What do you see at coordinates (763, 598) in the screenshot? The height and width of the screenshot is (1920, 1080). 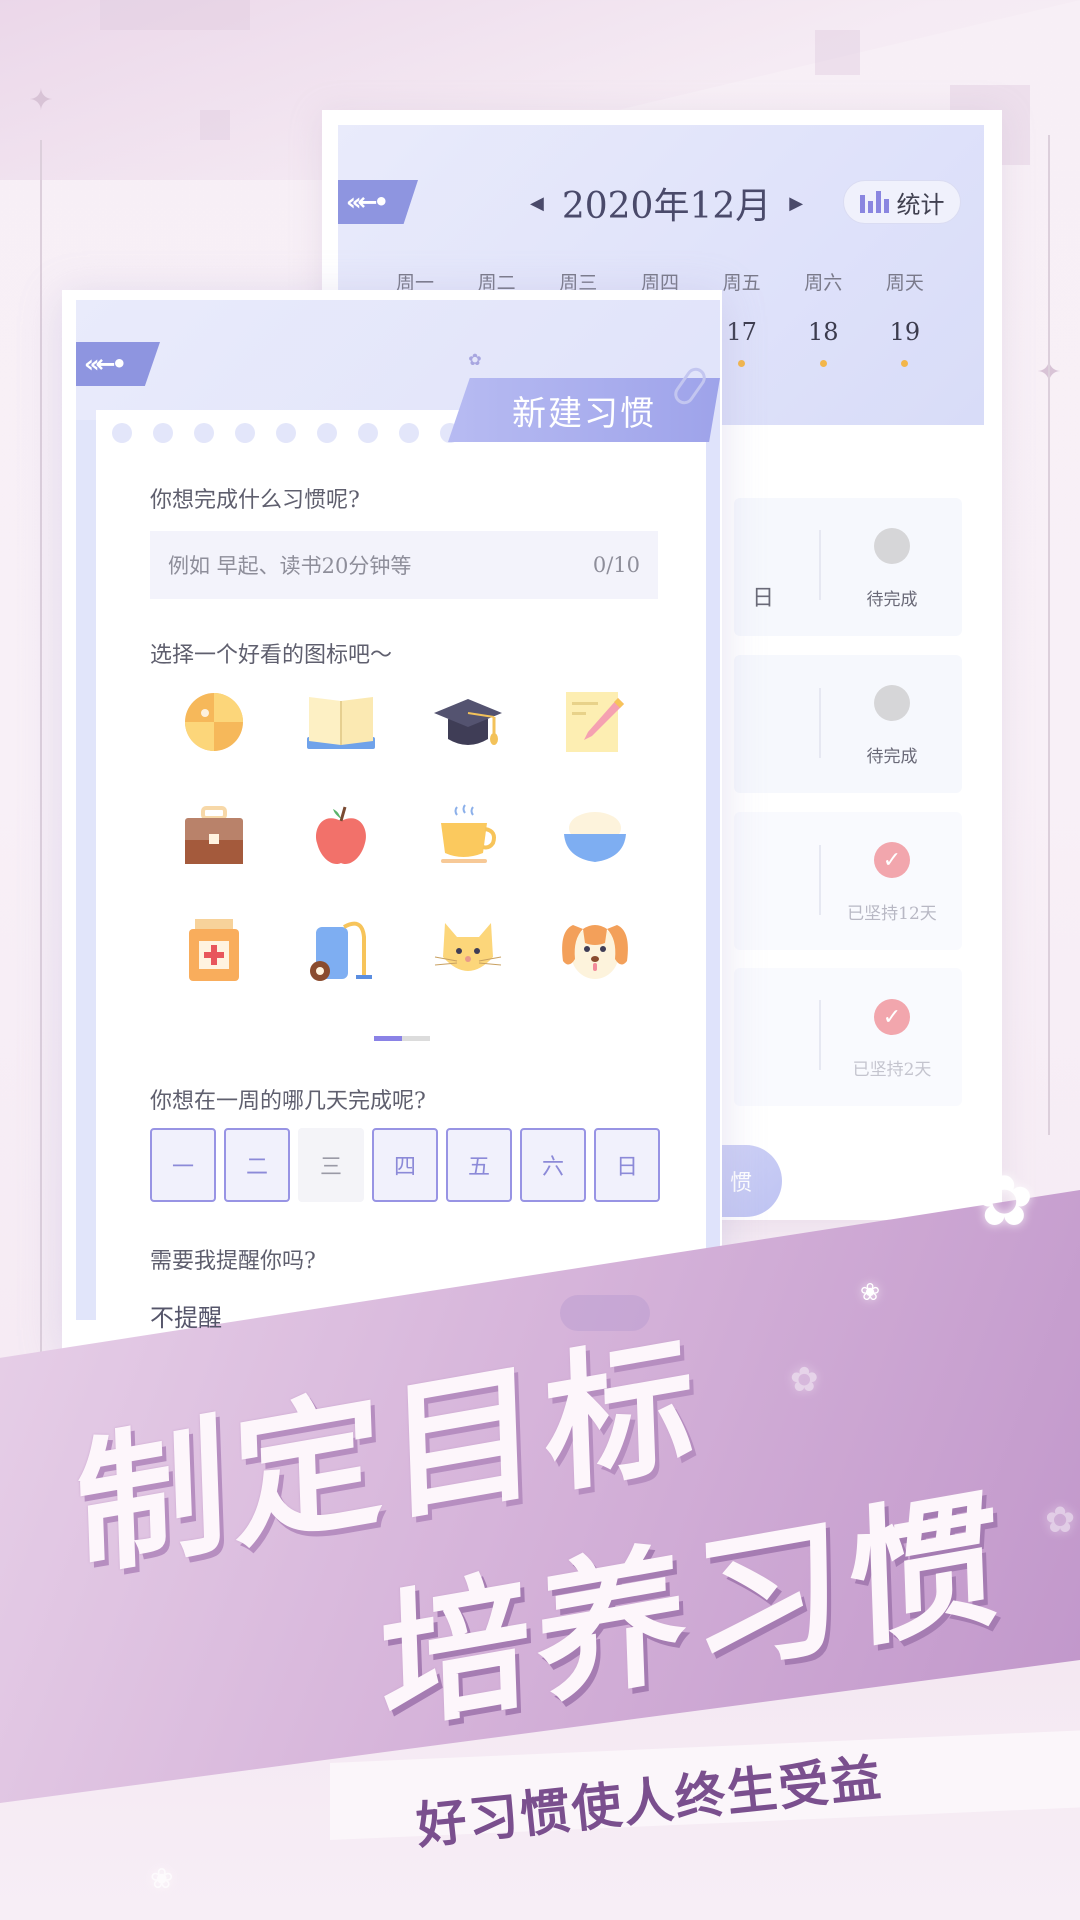 I see `habit-partial-label: 日` at bounding box center [763, 598].